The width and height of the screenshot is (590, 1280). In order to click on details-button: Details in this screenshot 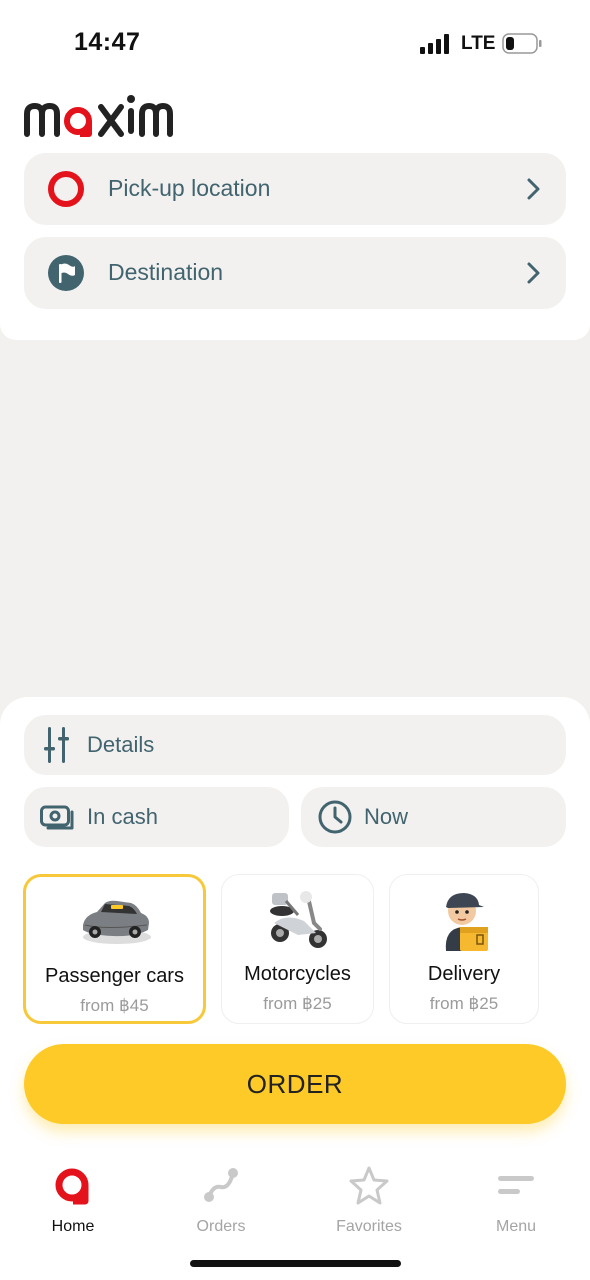, I will do `click(295, 745)`.